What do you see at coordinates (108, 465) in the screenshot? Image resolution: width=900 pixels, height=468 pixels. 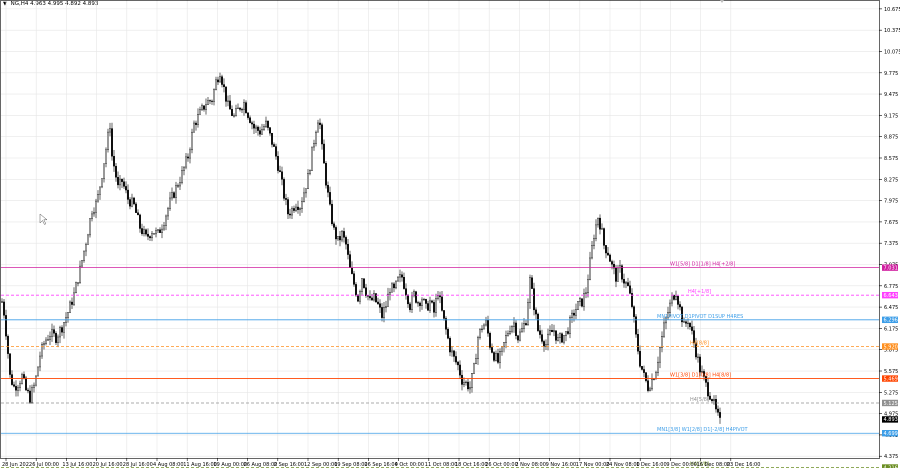 I see `time-tick-label: 20 Jul 16:00` at bounding box center [108, 465].